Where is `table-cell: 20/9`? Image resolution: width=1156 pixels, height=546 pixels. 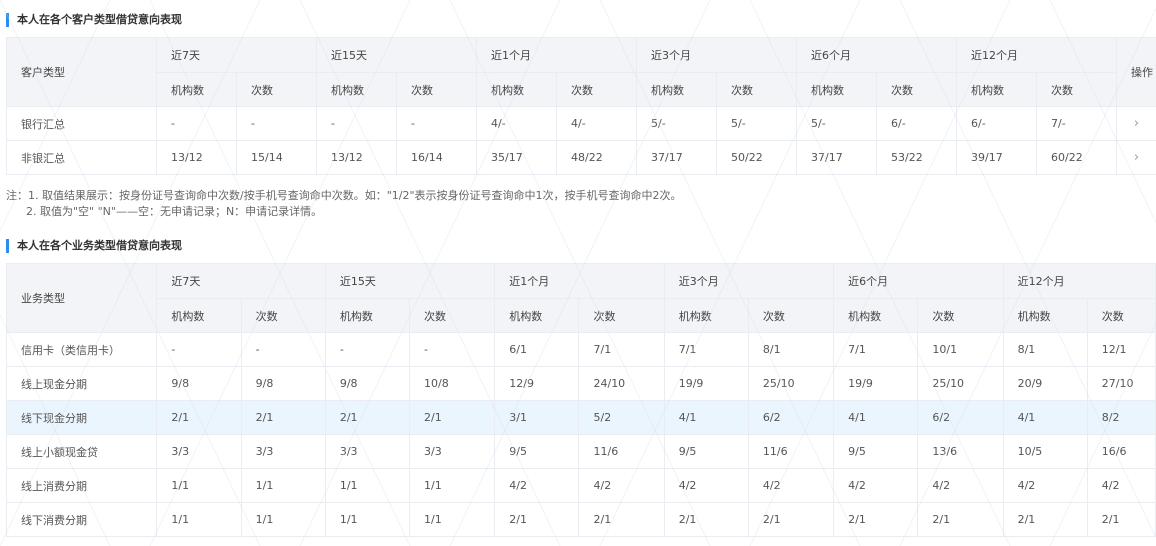
table-cell: 20/9 is located at coordinates (1045, 383).